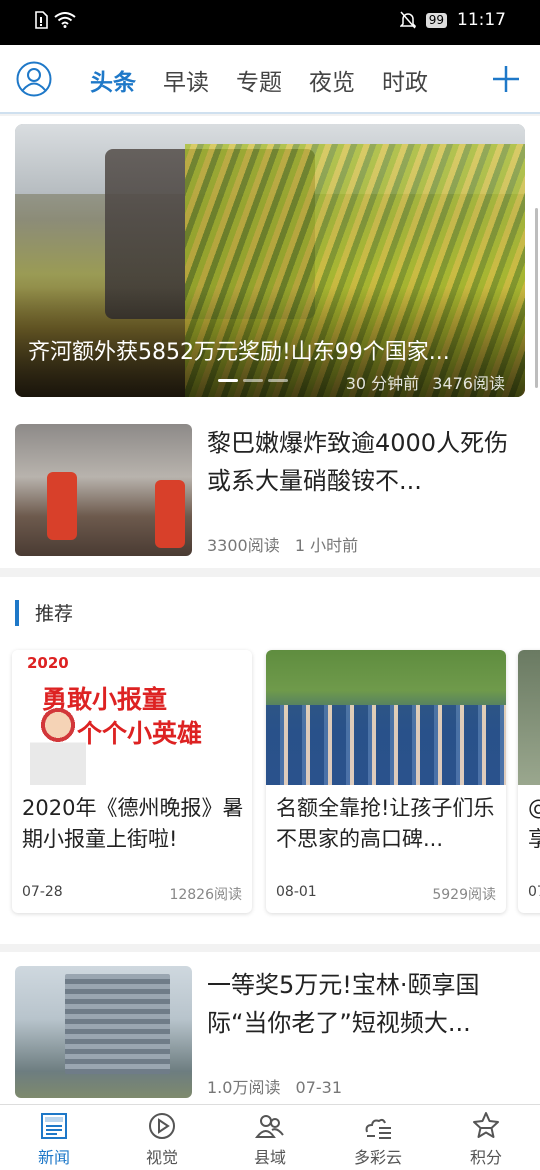  Describe the element at coordinates (243, 545) in the screenshot. I see `article-reads: 3300阅读` at that location.